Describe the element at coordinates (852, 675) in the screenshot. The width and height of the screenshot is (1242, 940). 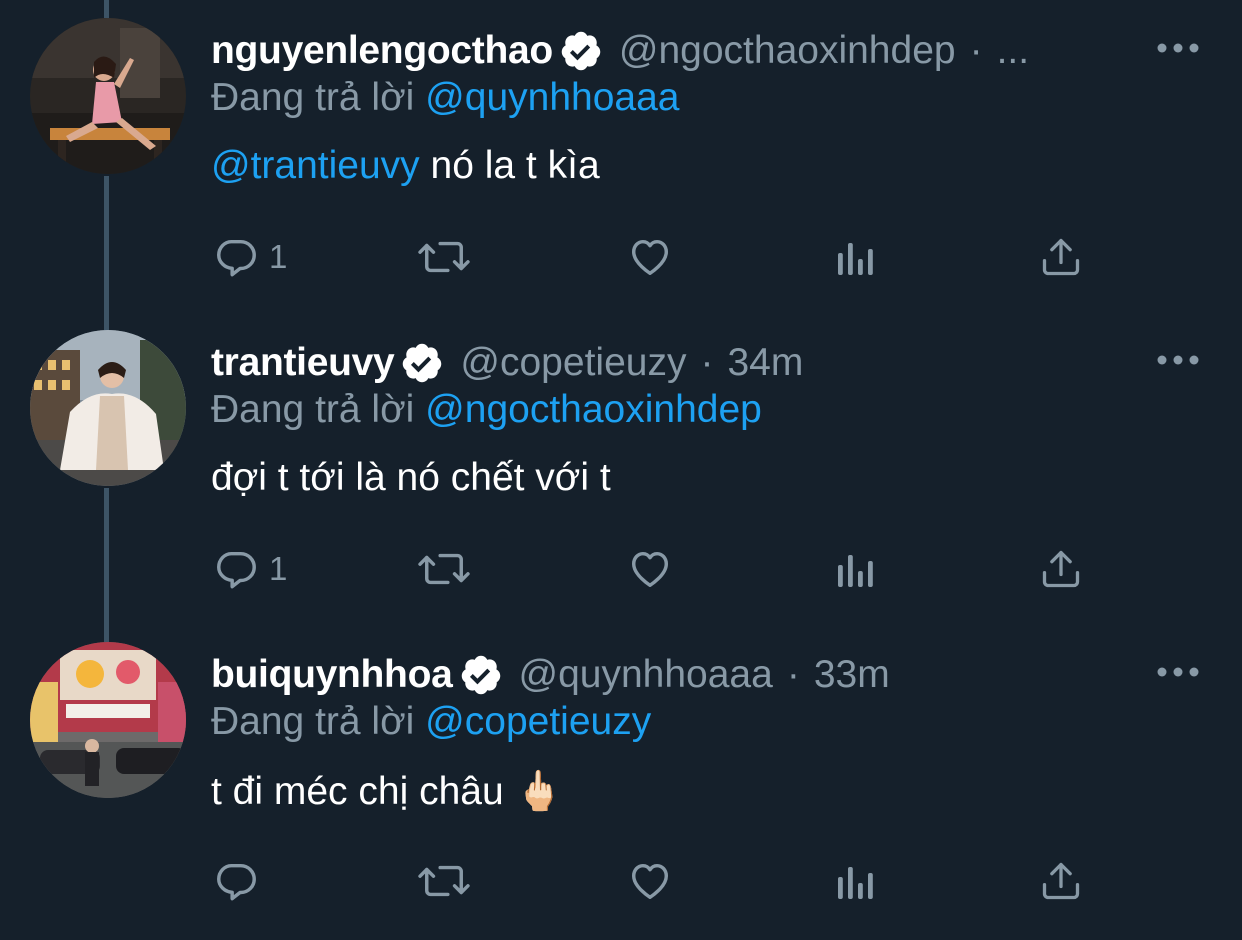
I see `tweet-timestamp: 33m` at that location.